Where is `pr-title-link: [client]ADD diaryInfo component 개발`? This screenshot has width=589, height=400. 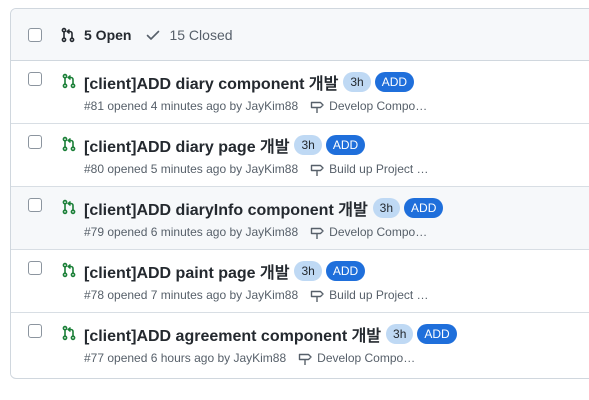 pr-title-link: [client]ADD diaryInfo component 개발 is located at coordinates (226, 208).